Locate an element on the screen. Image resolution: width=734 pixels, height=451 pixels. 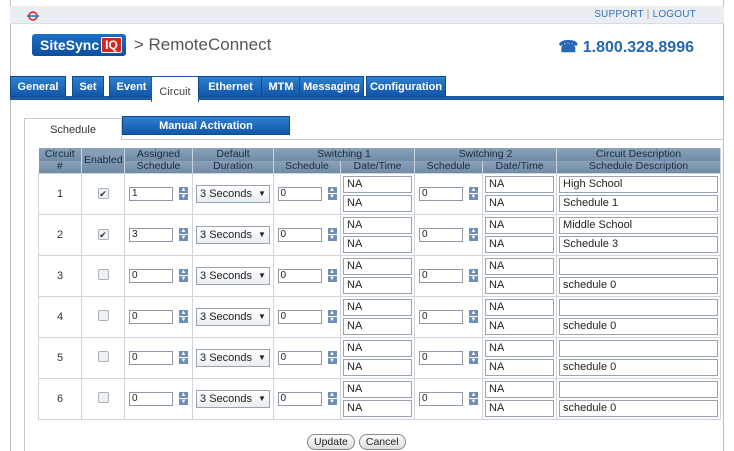
tab-messaging: Messaging is located at coordinates (331, 86).